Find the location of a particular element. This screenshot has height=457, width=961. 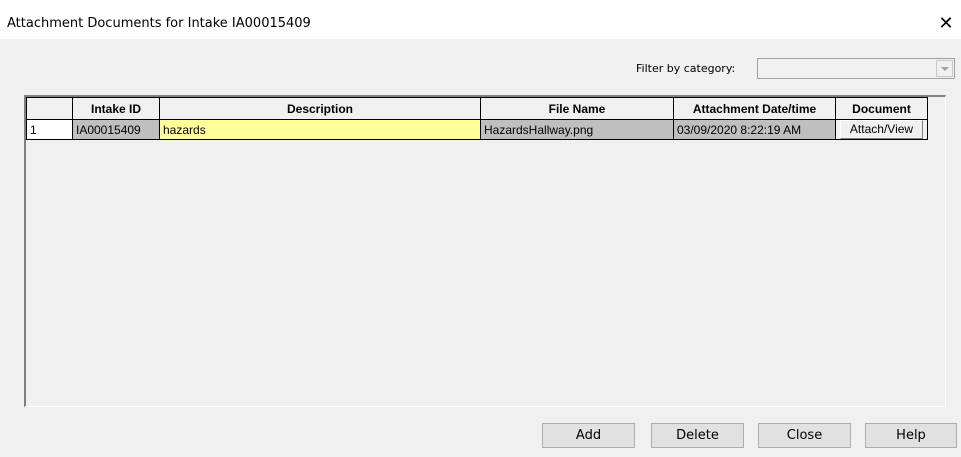

column-header-file-name: File Name is located at coordinates (577, 108).